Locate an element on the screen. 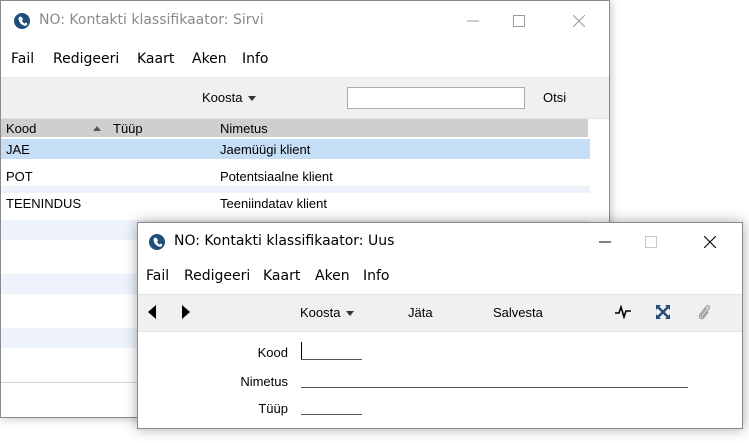  expand-button is located at coordinates (663, 313).